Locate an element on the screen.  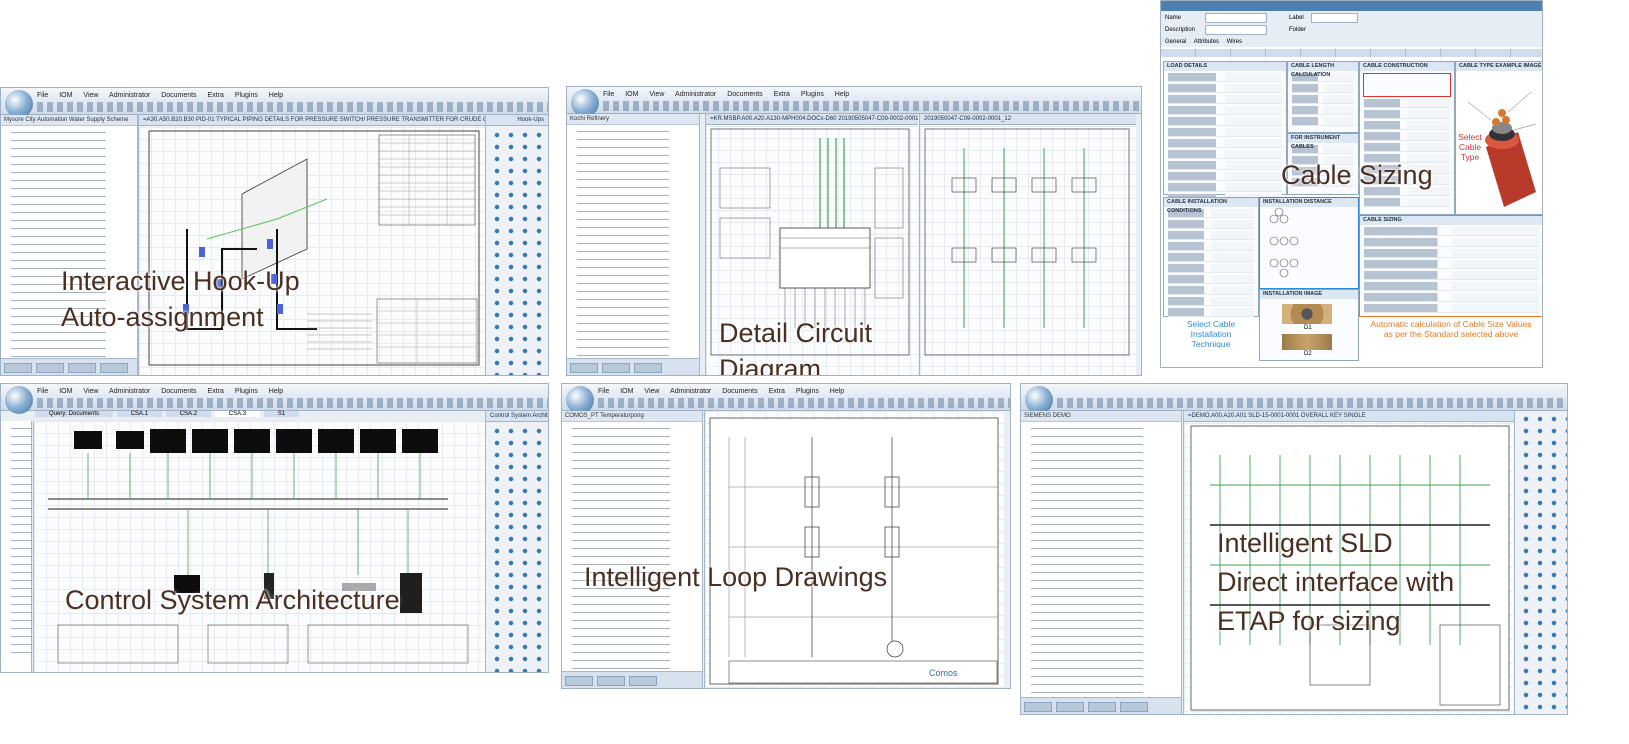
tree-header: Kochi Refinery is located at coordinates (633, 119).